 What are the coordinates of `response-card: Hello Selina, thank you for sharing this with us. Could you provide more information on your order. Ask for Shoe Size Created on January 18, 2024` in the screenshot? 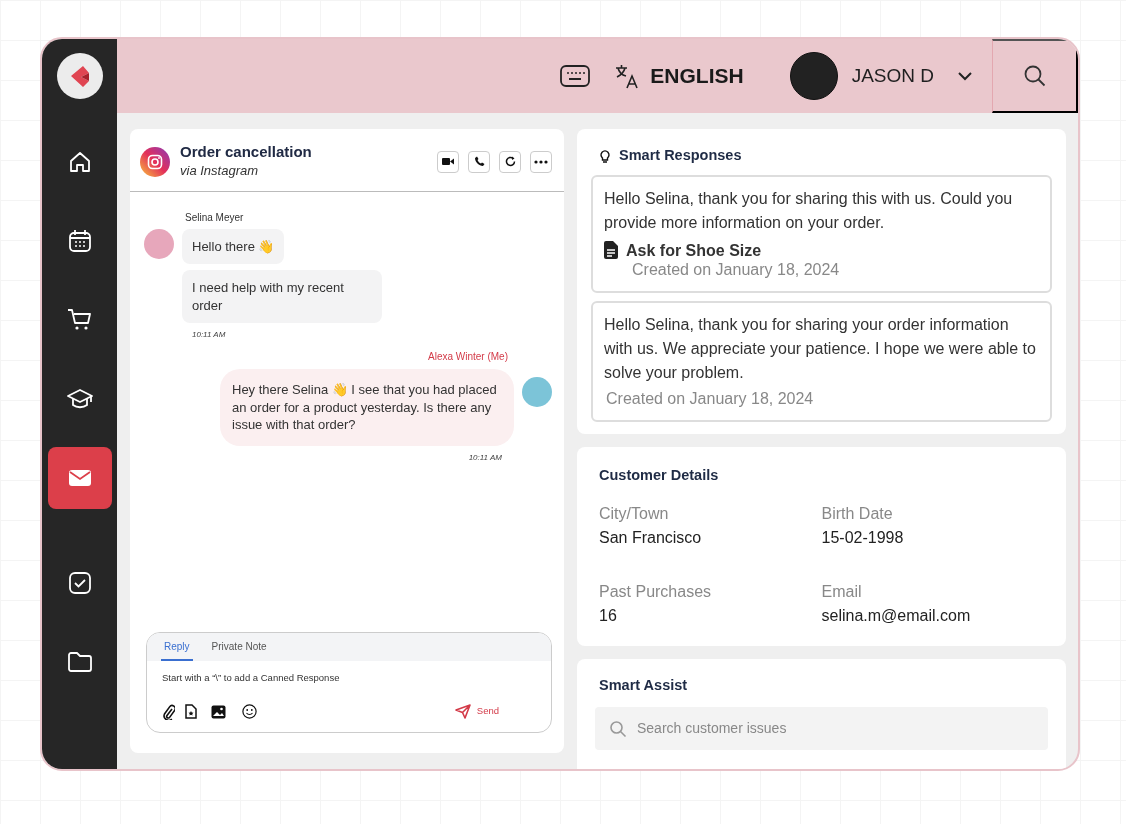 It's located at (821, 233).